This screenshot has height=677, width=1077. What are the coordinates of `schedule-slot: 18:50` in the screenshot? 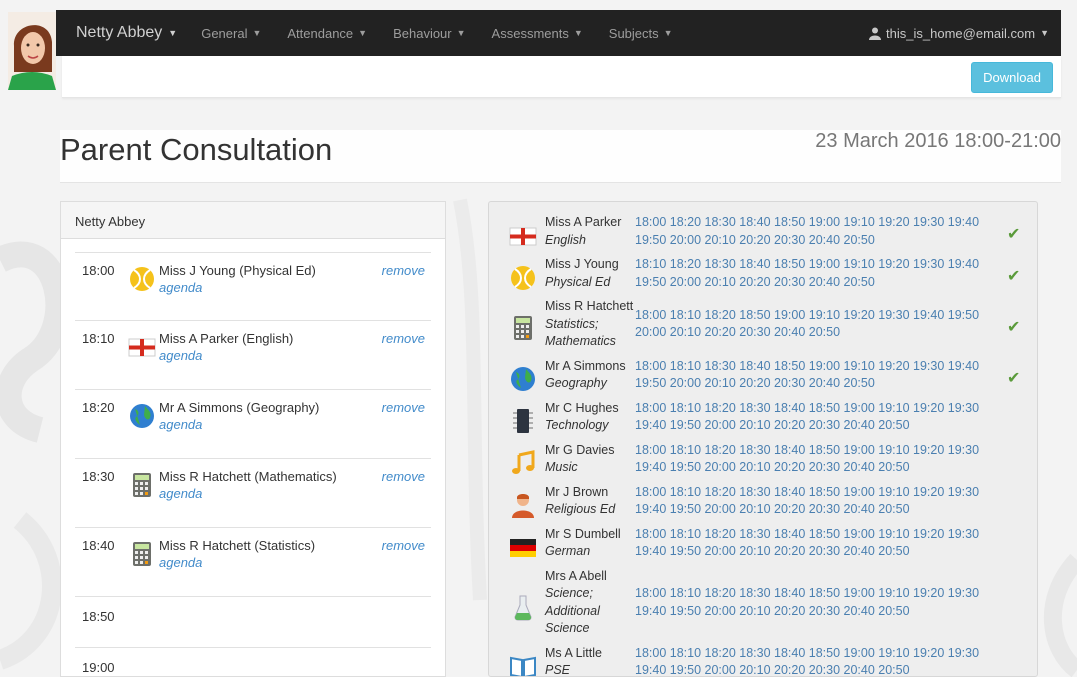 It's located at (253, 622).